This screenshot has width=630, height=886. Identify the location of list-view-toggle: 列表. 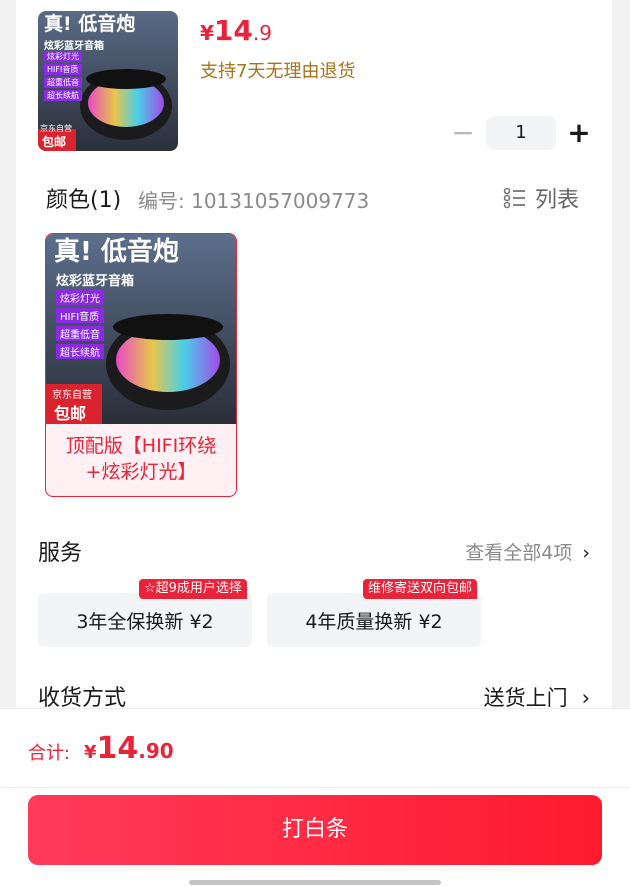
(541, 198).